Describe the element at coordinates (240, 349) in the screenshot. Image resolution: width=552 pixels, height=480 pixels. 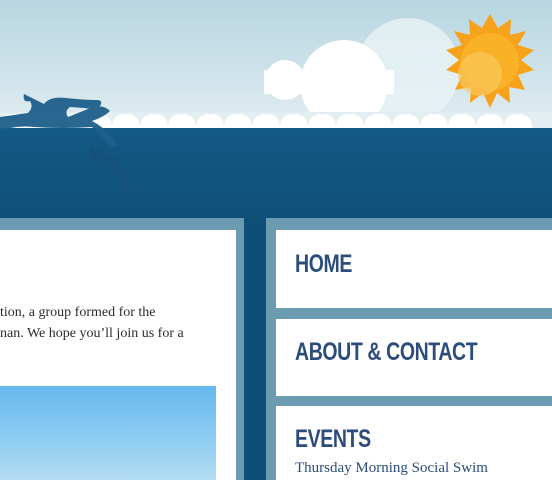
I see `column-divider` at that location.